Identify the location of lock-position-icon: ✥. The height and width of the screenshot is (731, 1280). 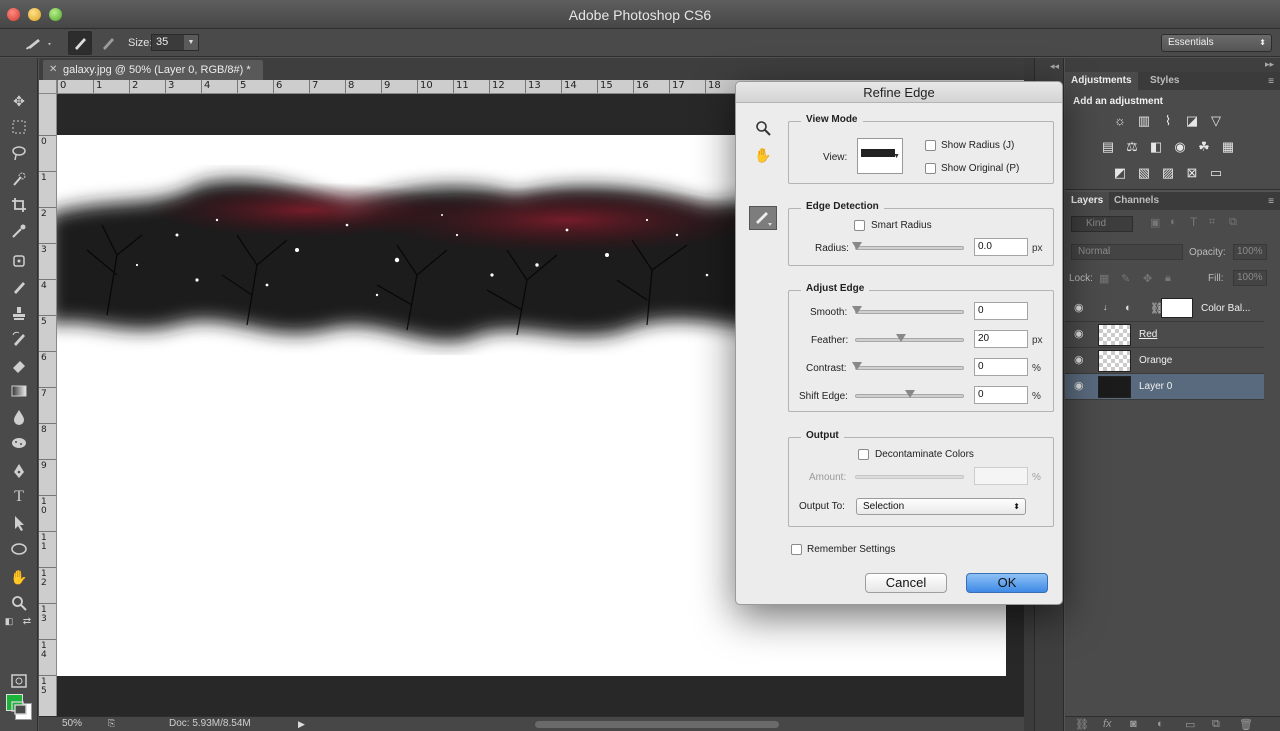
(1147, 278).